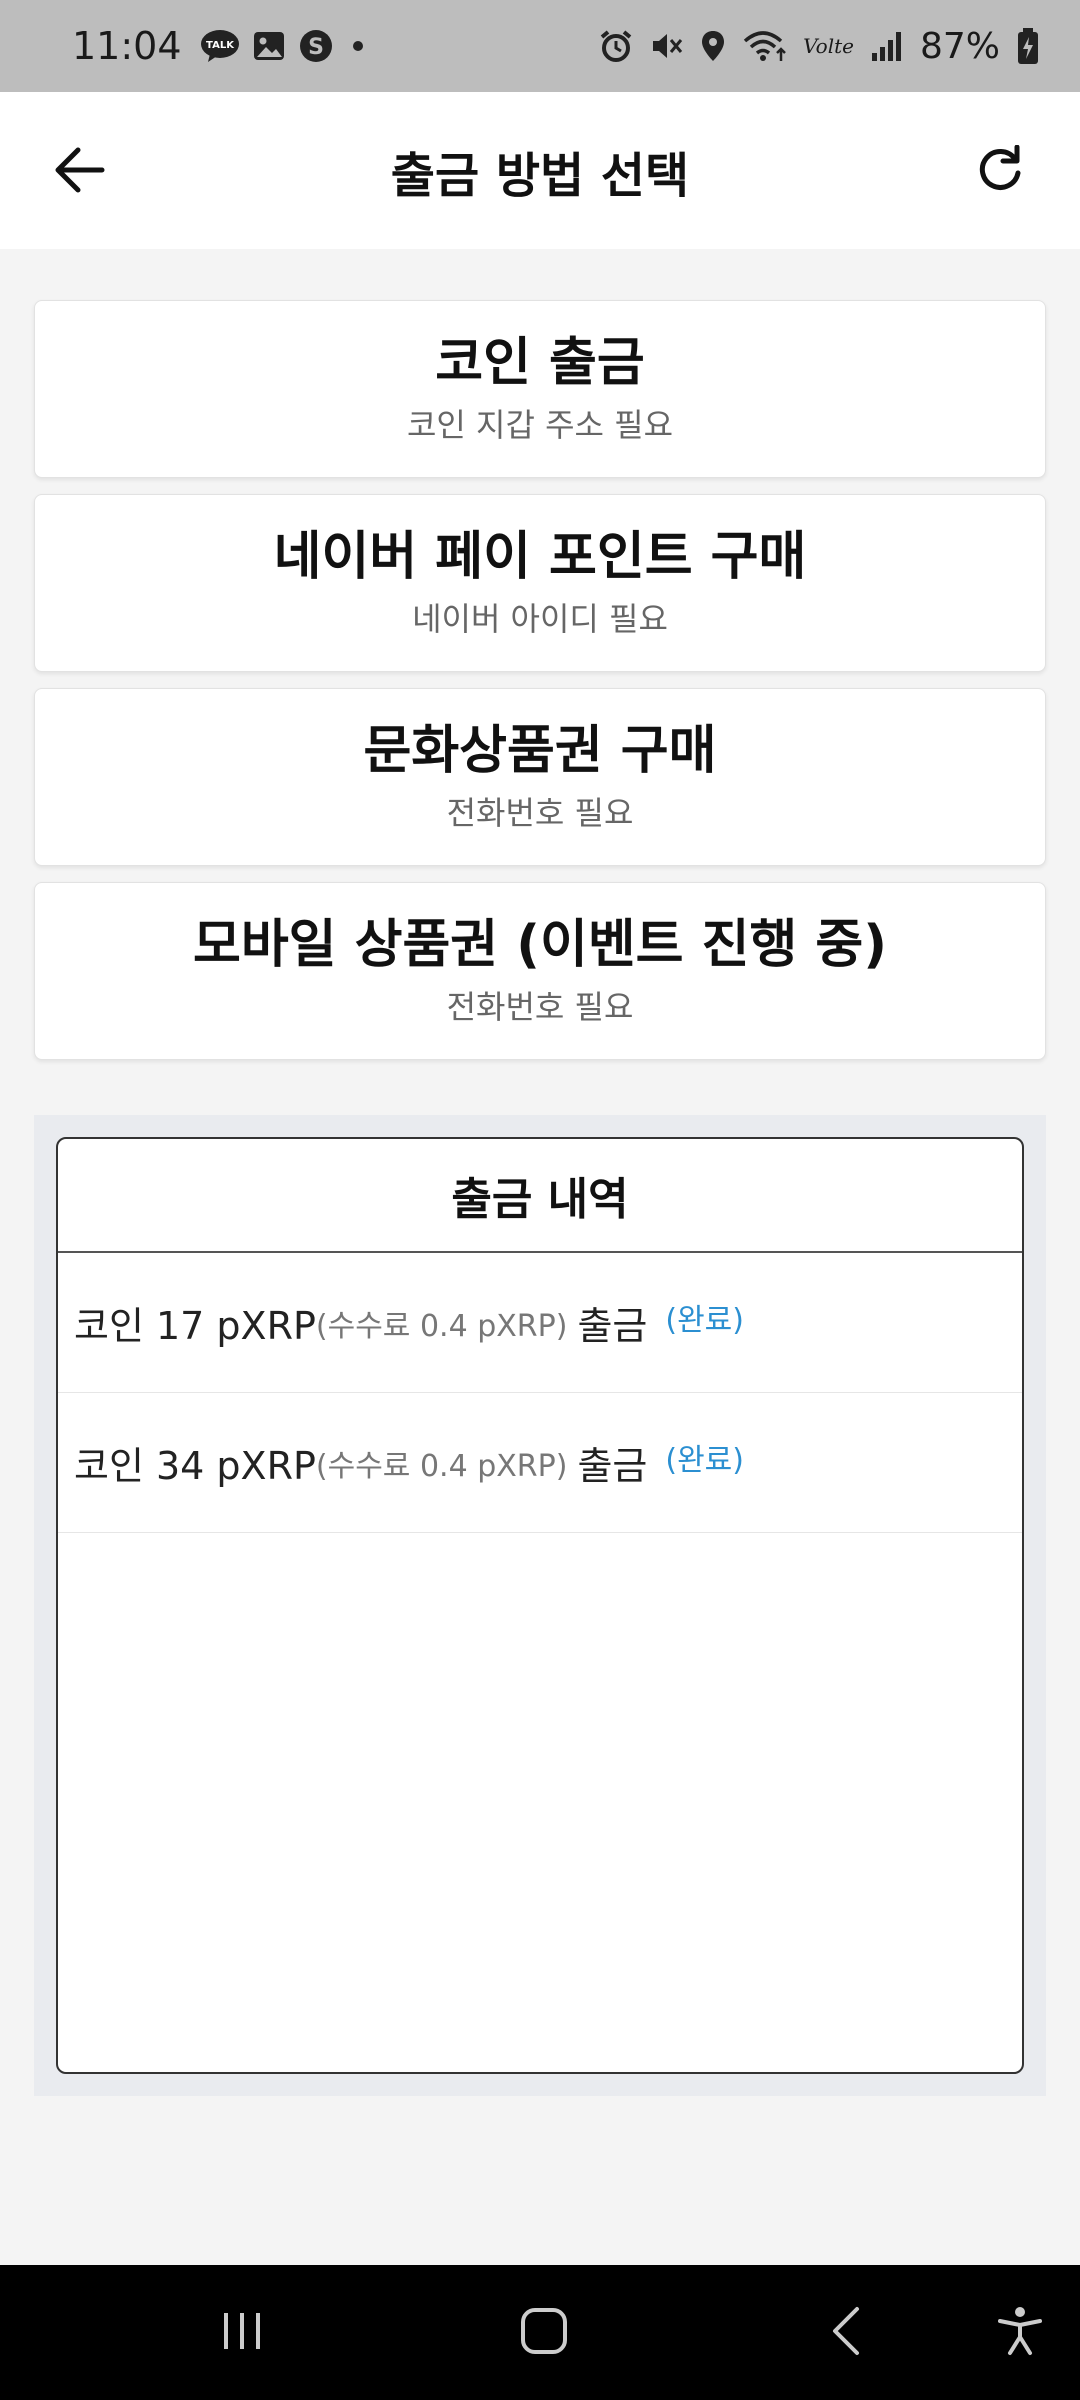  What do you see at coordinates (195, 1326) in the screenshot?
I see `row-amount: 코인 17 pXRP` at bounding box center [195, 1326].